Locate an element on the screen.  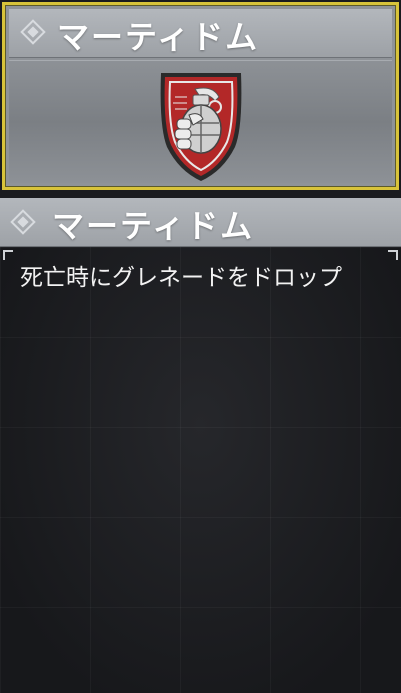
perk-card-header: マーティドム is located at coordinates (200, 33).